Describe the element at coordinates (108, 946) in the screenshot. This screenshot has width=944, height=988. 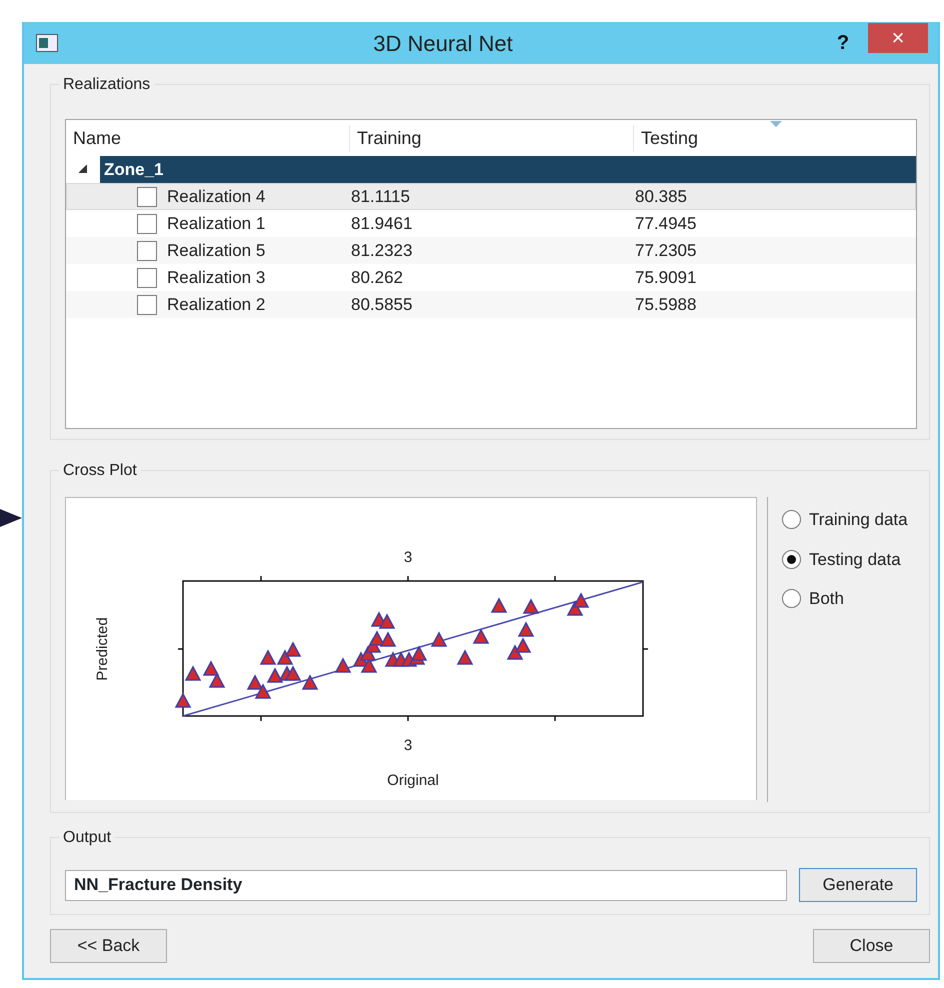
I see `back-button: << Back` at that location.